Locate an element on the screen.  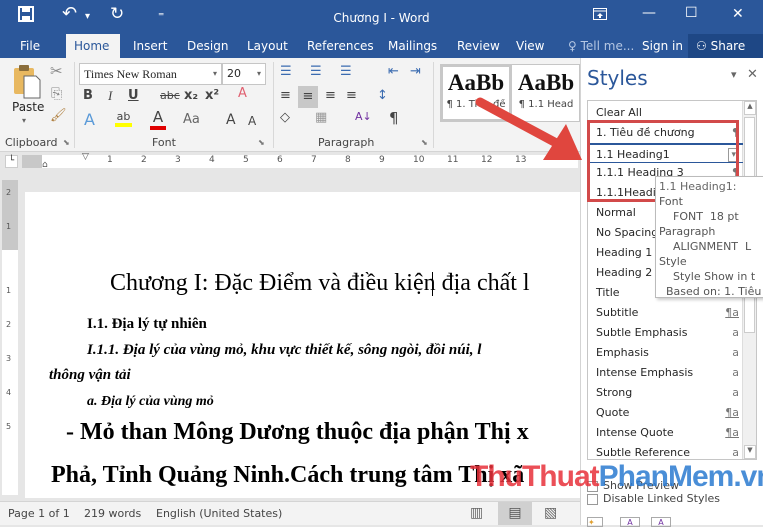
underline-button: U is located at coordinates (133, 95).